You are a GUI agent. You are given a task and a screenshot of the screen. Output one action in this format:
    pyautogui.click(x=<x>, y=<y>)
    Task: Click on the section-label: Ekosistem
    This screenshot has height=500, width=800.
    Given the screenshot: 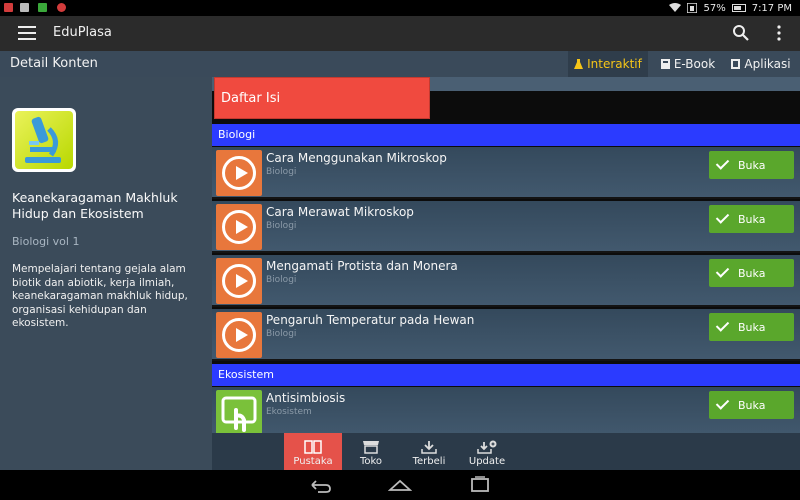 What is the action you would take?
    pyautogui.click(x=246, y=374)
    